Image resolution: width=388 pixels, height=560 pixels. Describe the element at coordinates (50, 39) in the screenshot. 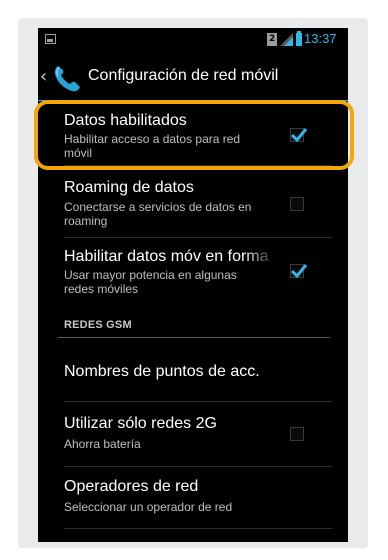

I see `image-notification-icon` at that location.